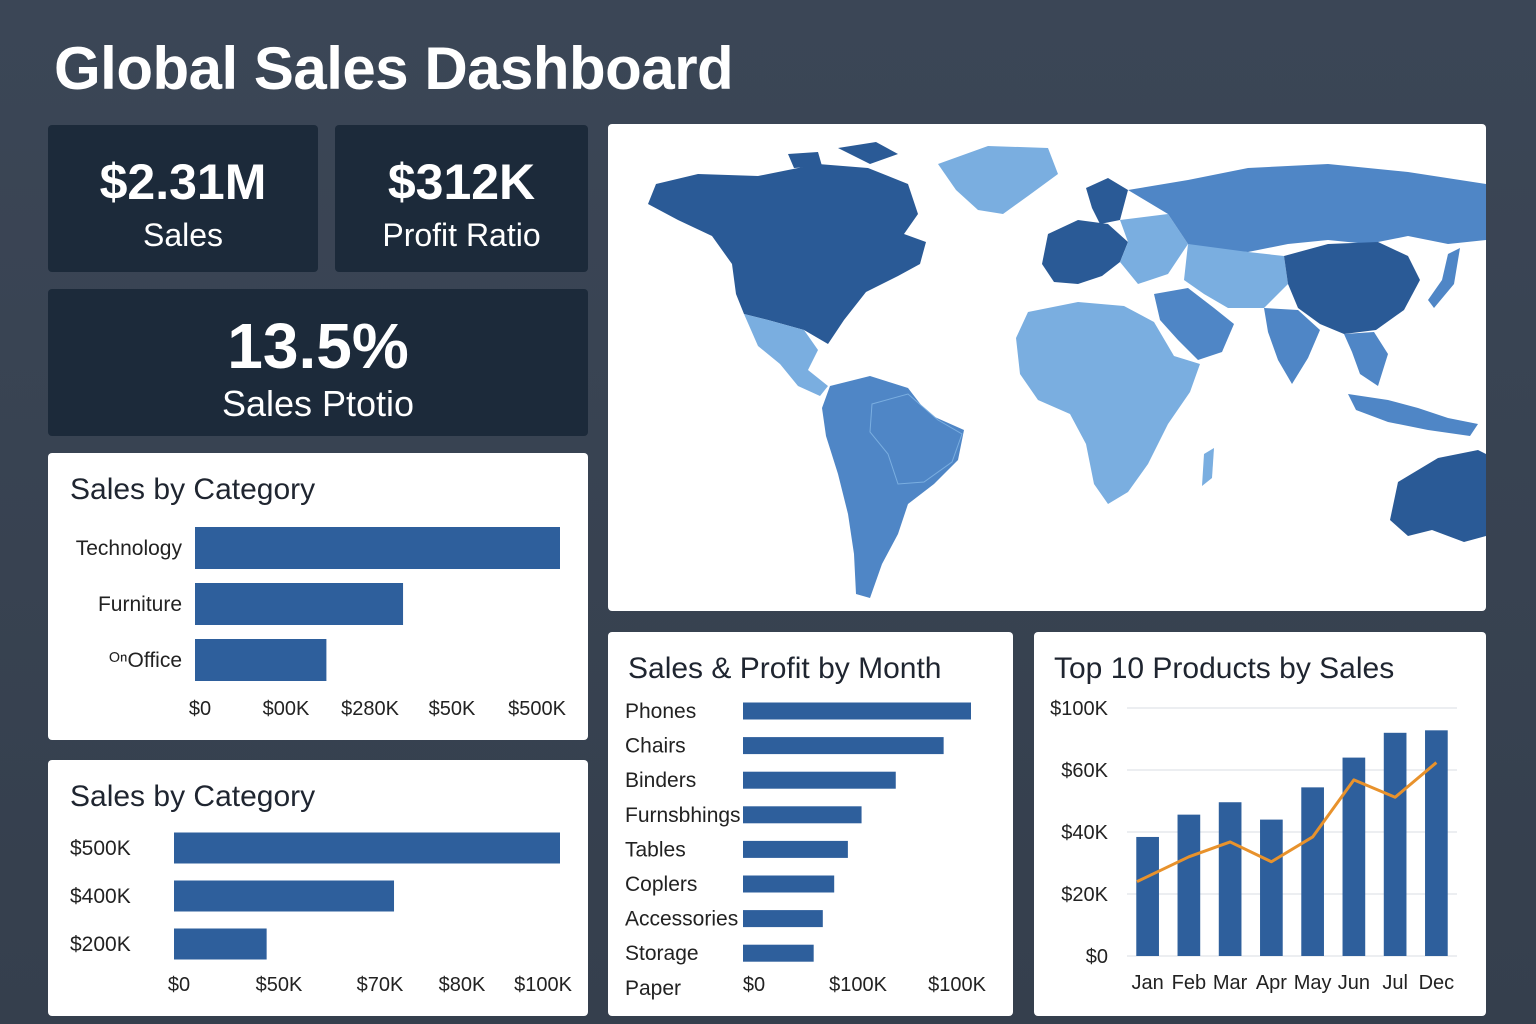 The height and width of the screenshot is (1024, 1536). Describe the element at coordinates (461, 235) in the screenshot. I see `kpi-profit-ratio-label: Profit Ratio` at that location.